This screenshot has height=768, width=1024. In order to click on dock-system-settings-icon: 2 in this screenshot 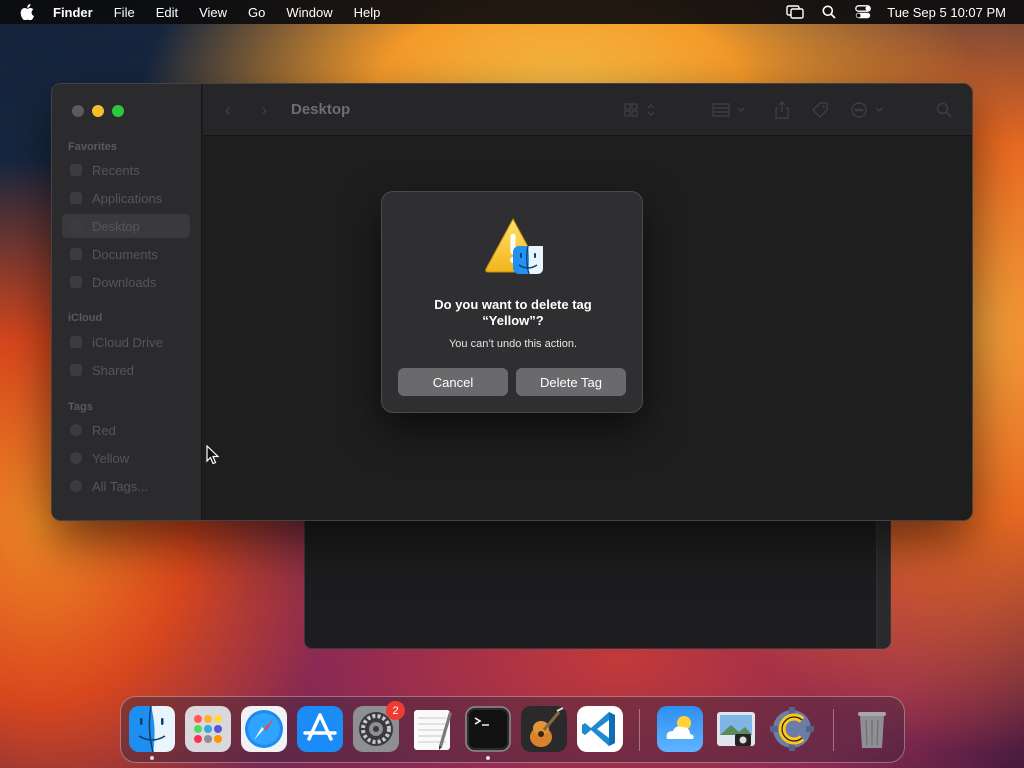, I will do `click(379, 726)`.